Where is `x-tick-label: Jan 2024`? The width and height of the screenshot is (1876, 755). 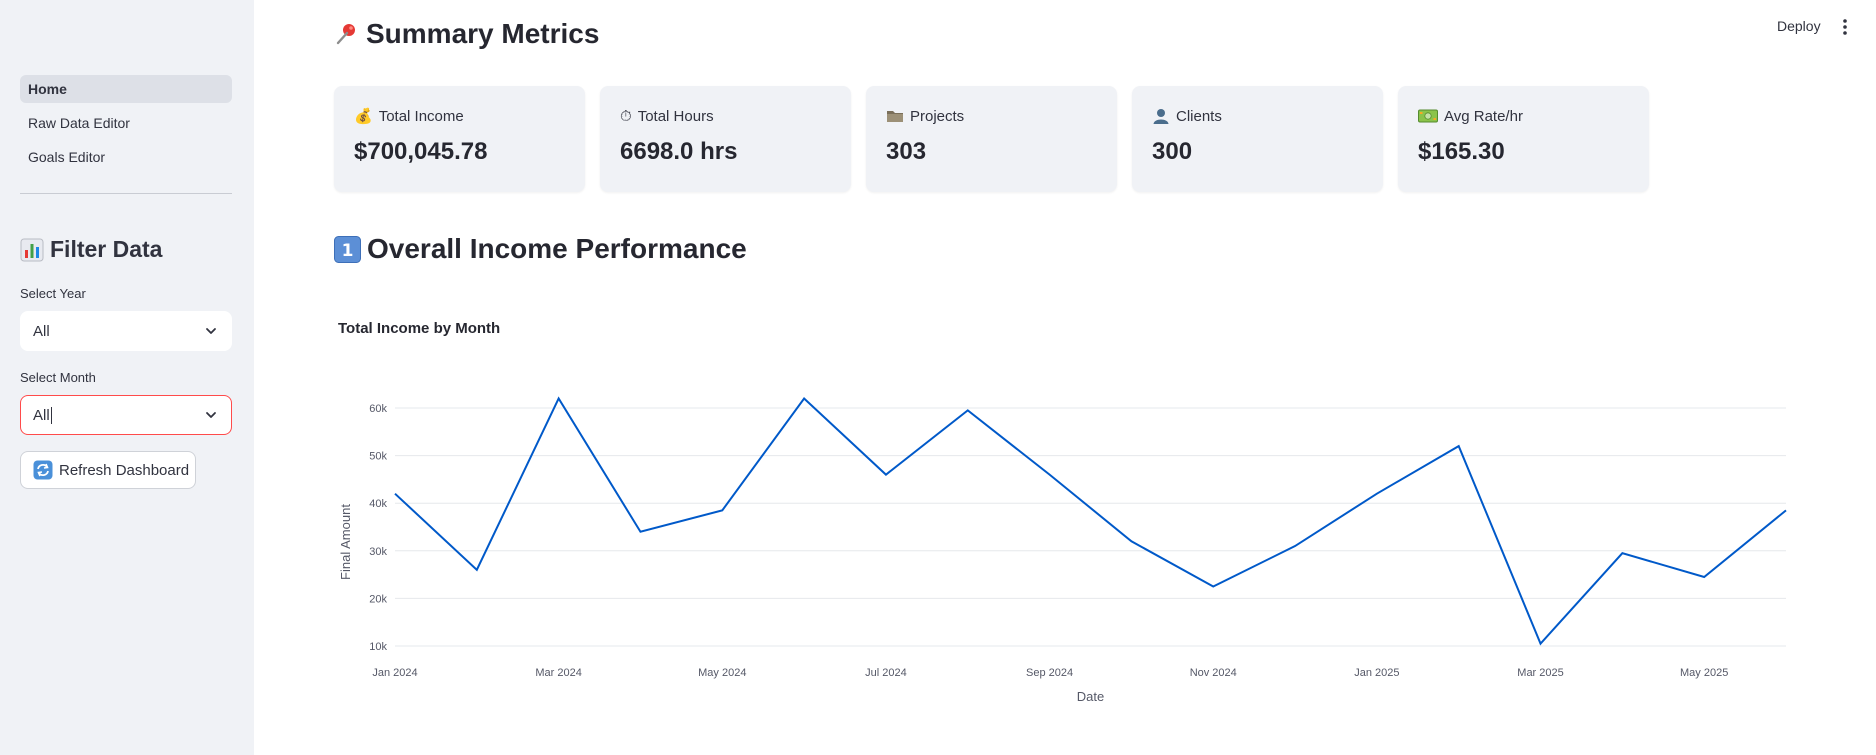
x-tick-label: Jan 2024 is located at coordinates (394, 673).